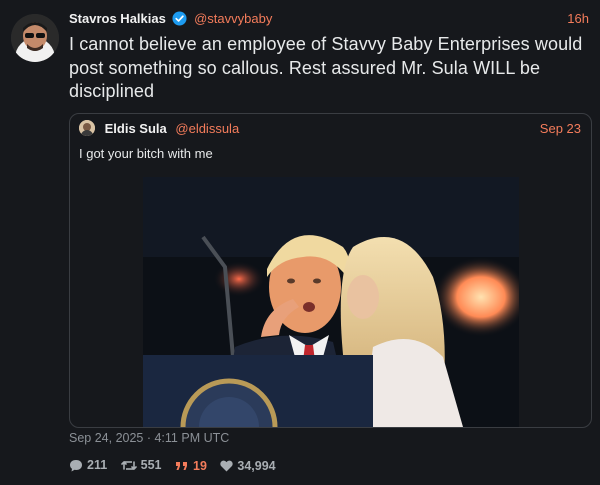 The width and height of the screenshot is (600, 485). I want to click on like-icon, so click(227, 465).